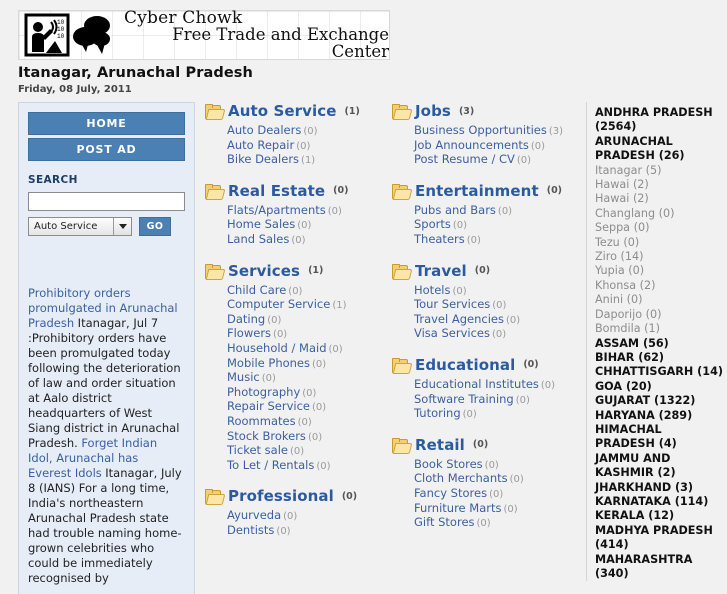 This screenshot has width=727, height=594. Describe the element at coordinates (309, 516) in the screenshot. I see `subcategory-item: Ayurveda (0)` at that location.